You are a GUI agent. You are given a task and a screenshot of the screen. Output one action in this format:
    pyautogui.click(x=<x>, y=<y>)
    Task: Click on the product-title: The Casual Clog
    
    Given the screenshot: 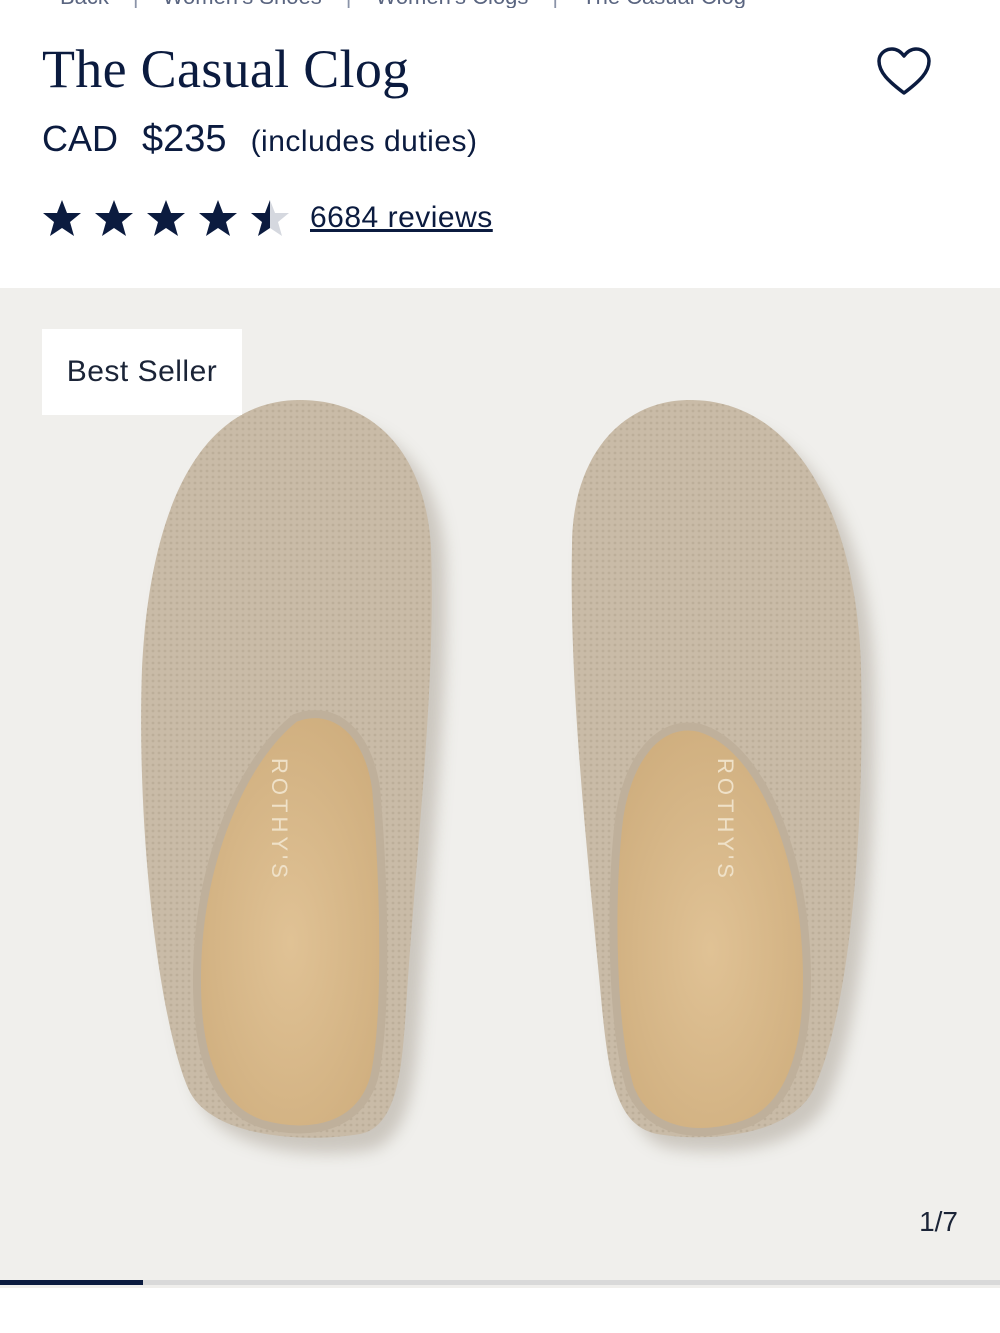 What is the action you would take?
    pyautogui.click(x=226, y=69)
    